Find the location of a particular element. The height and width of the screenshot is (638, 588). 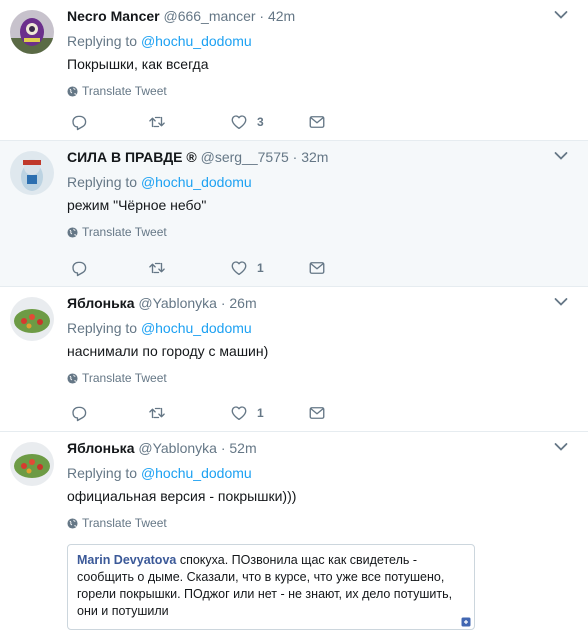

display-name: Necro Mancer is located at coordinates (113, 16).